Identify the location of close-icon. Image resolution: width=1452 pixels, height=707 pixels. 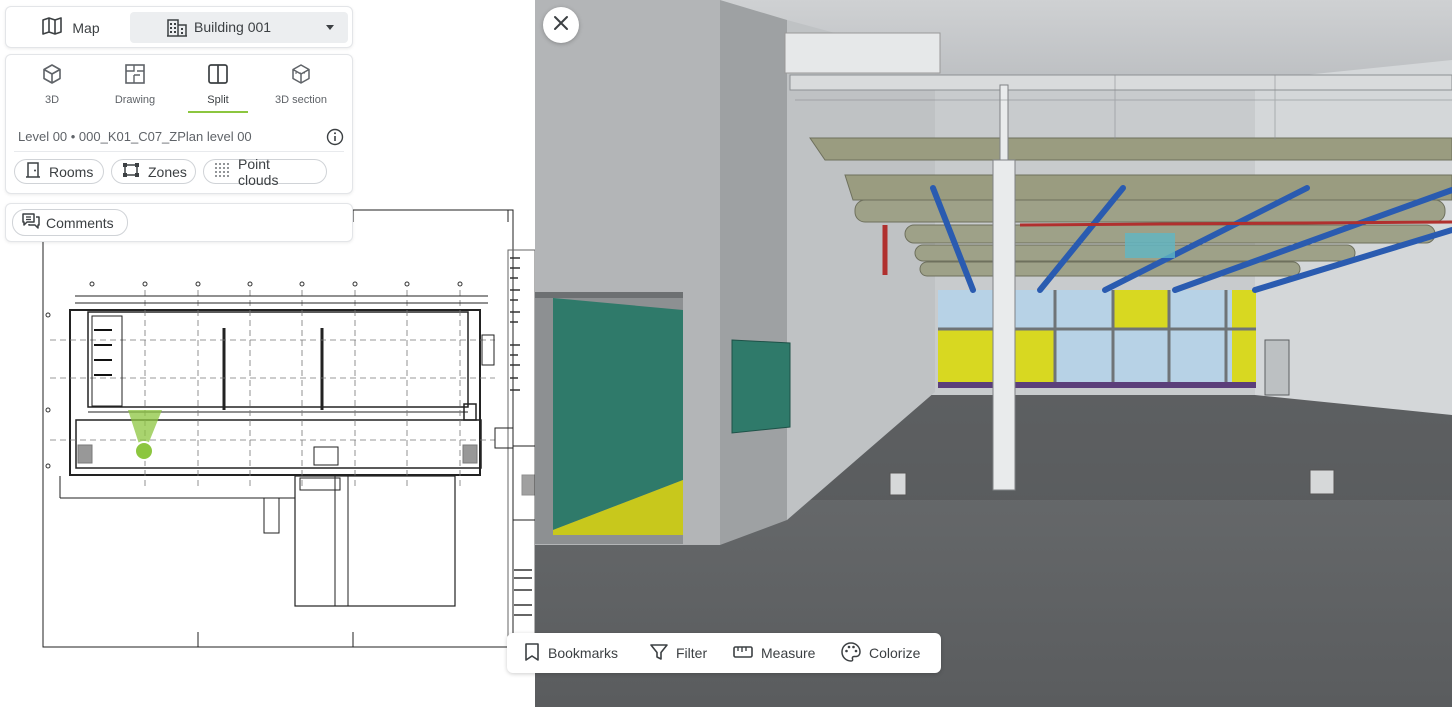
(561, 25).